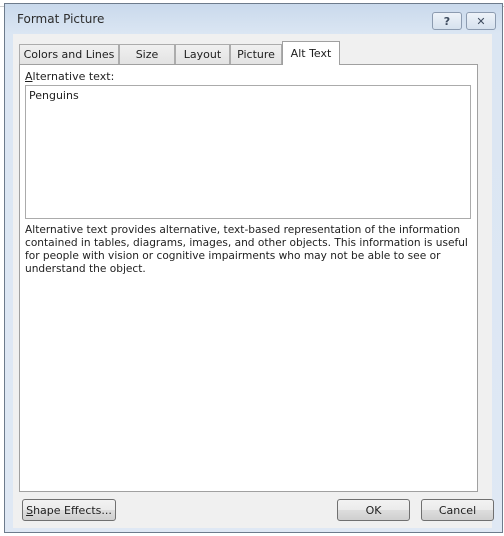 The width and height of the screenshot is (504, 536). I want to click on cancel-button: Cancel, so click(457, 510).